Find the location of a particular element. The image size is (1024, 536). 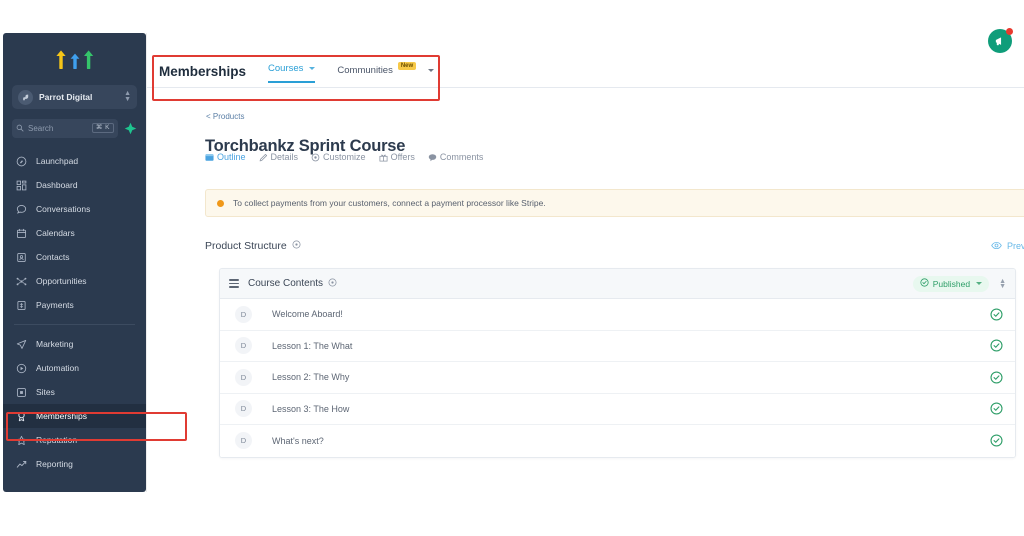

subtab-label: Outline is located at coordinates (231, 157).